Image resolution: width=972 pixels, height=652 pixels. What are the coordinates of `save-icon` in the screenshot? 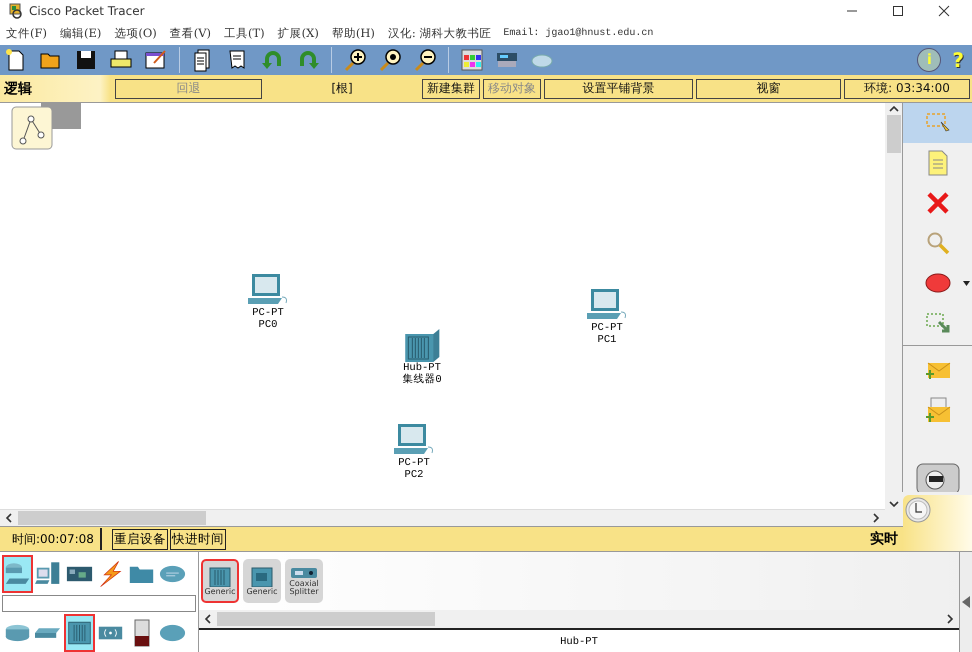 It's located at (86, 60).